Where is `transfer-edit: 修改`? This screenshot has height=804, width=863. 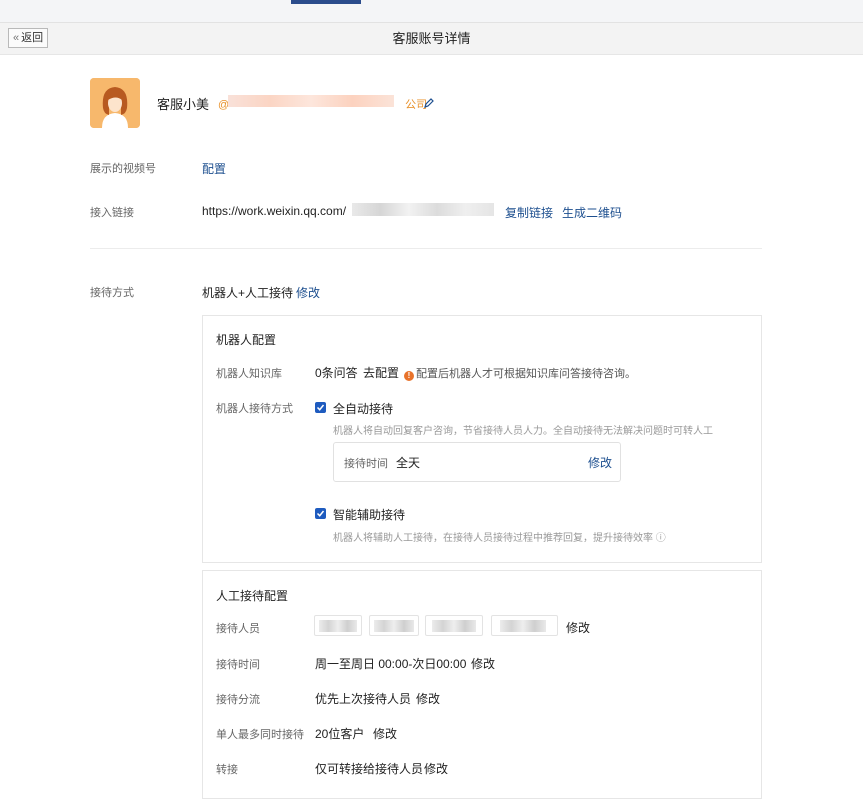
transfer-edit: 修改 is located at coordinates (436, 768).